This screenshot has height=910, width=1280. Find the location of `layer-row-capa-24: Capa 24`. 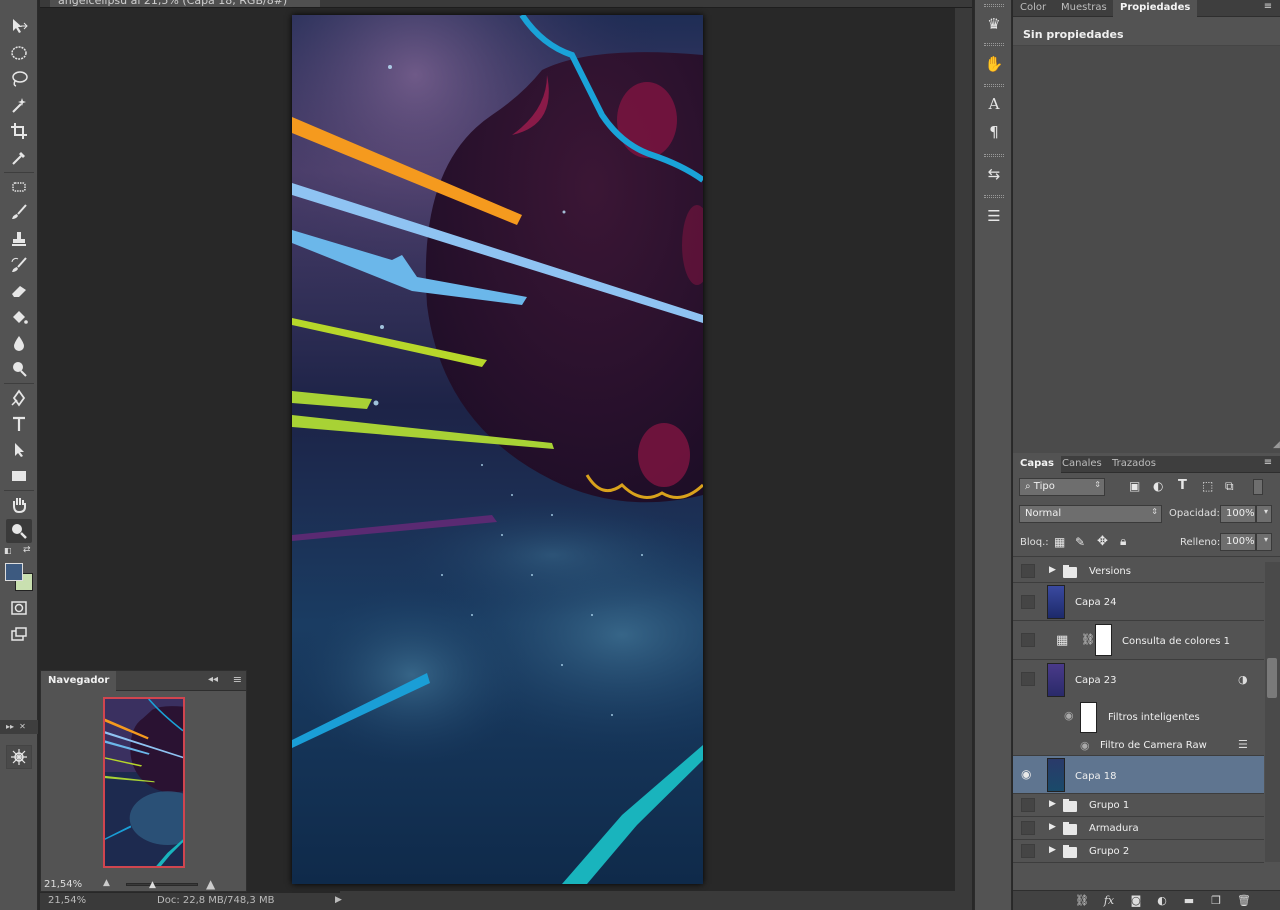

layer-row-capa-24: Capa 24 is located at coordinates (1138, 602).